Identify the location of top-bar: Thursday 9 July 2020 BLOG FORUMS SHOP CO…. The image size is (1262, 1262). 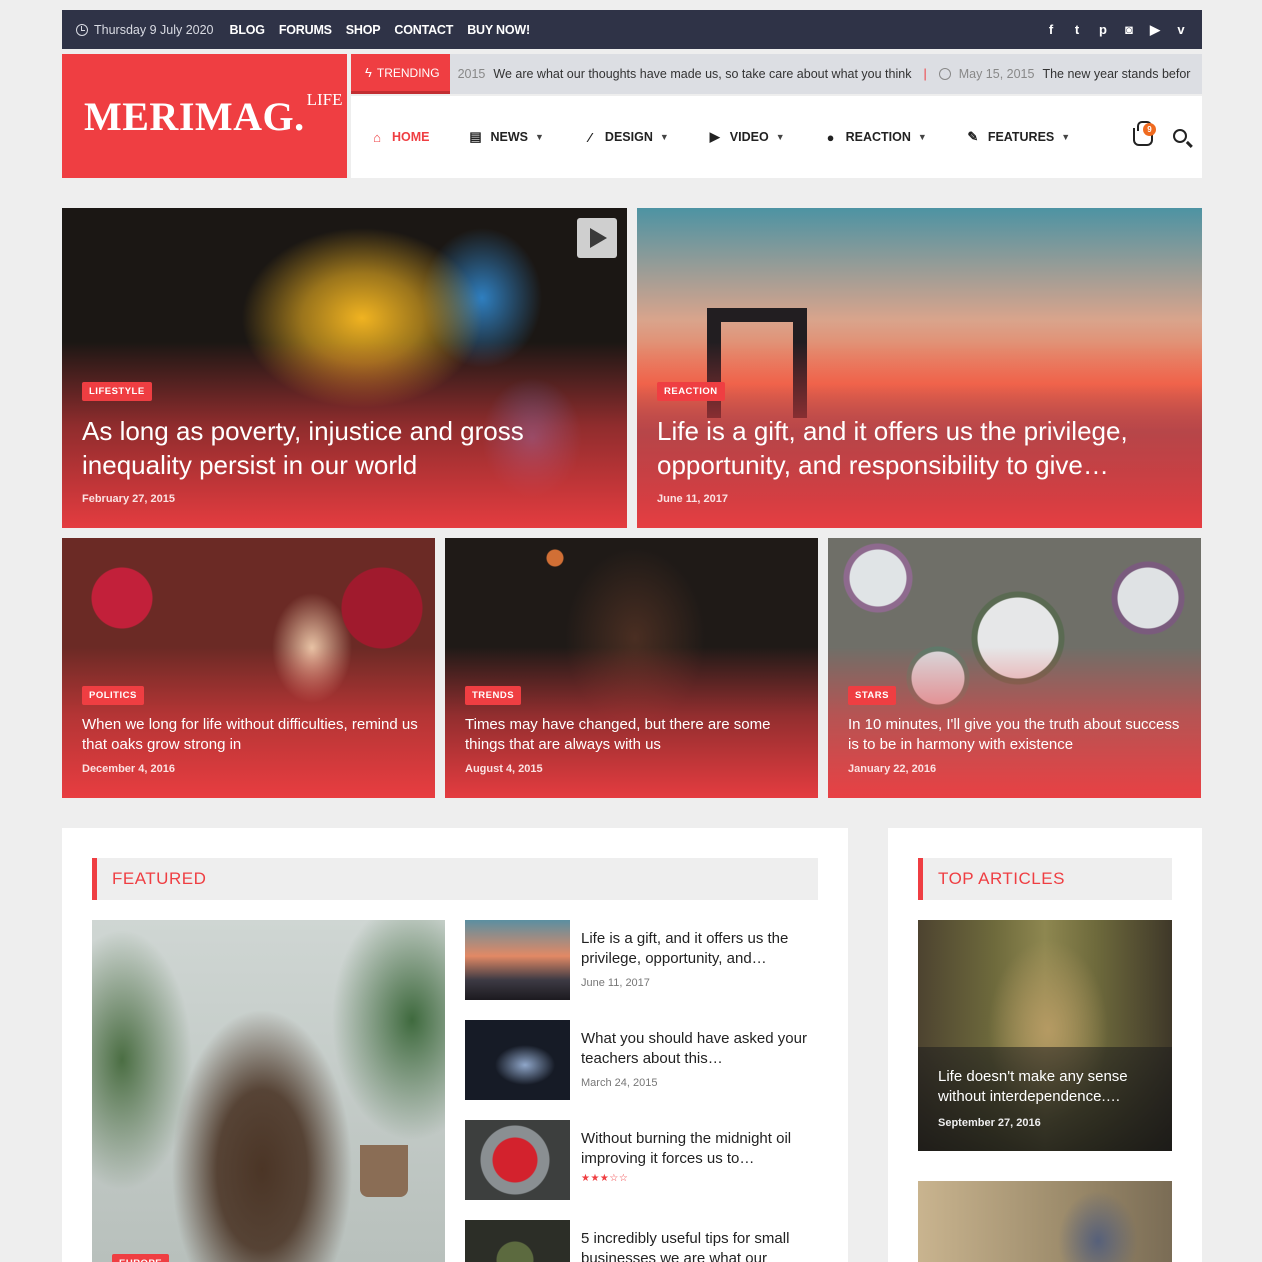
(632, 29).